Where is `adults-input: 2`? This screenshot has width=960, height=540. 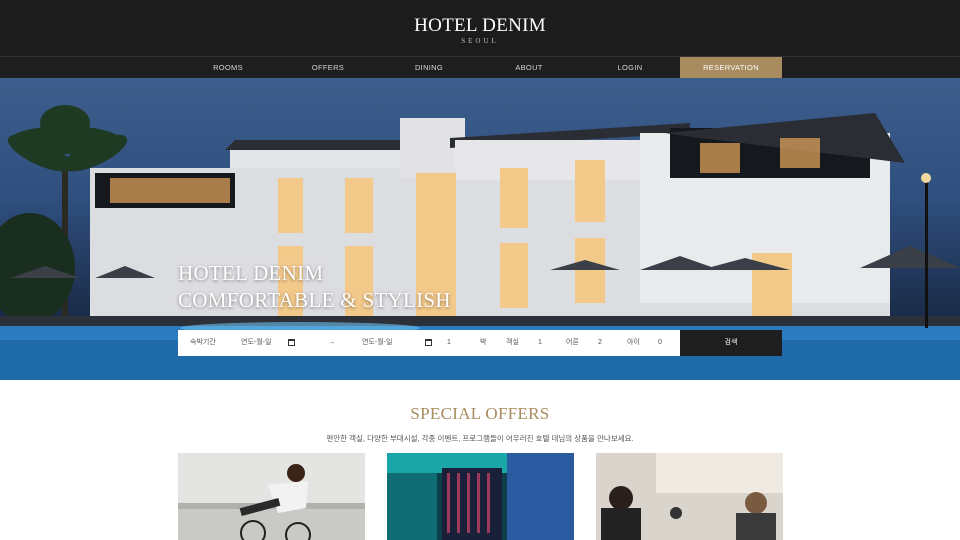
adults-input: 2 is located at coordinates (600, 343).